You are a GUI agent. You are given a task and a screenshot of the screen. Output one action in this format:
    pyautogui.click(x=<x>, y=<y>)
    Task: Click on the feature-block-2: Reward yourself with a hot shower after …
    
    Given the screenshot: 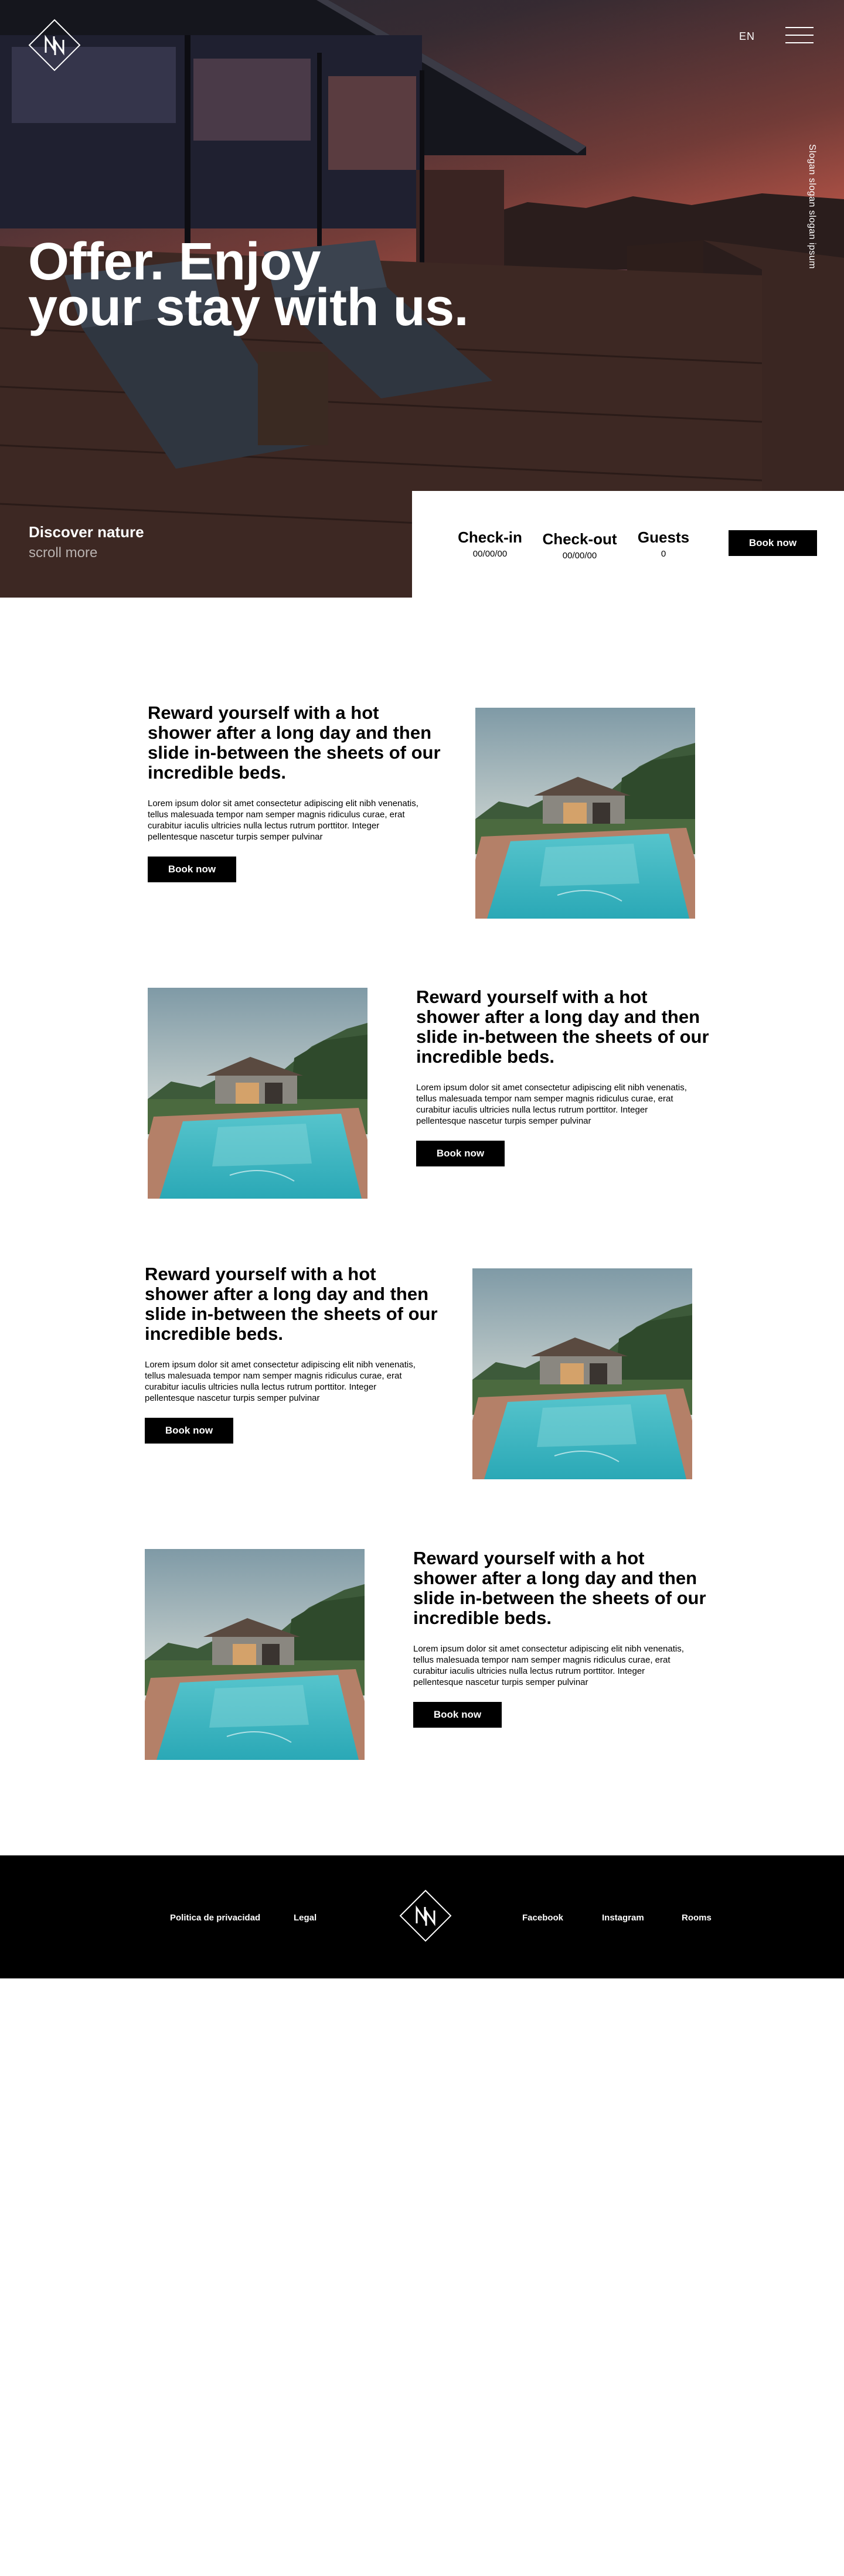 What is the action you would take?
    pyautogui.click(x=563, y=1076)
    